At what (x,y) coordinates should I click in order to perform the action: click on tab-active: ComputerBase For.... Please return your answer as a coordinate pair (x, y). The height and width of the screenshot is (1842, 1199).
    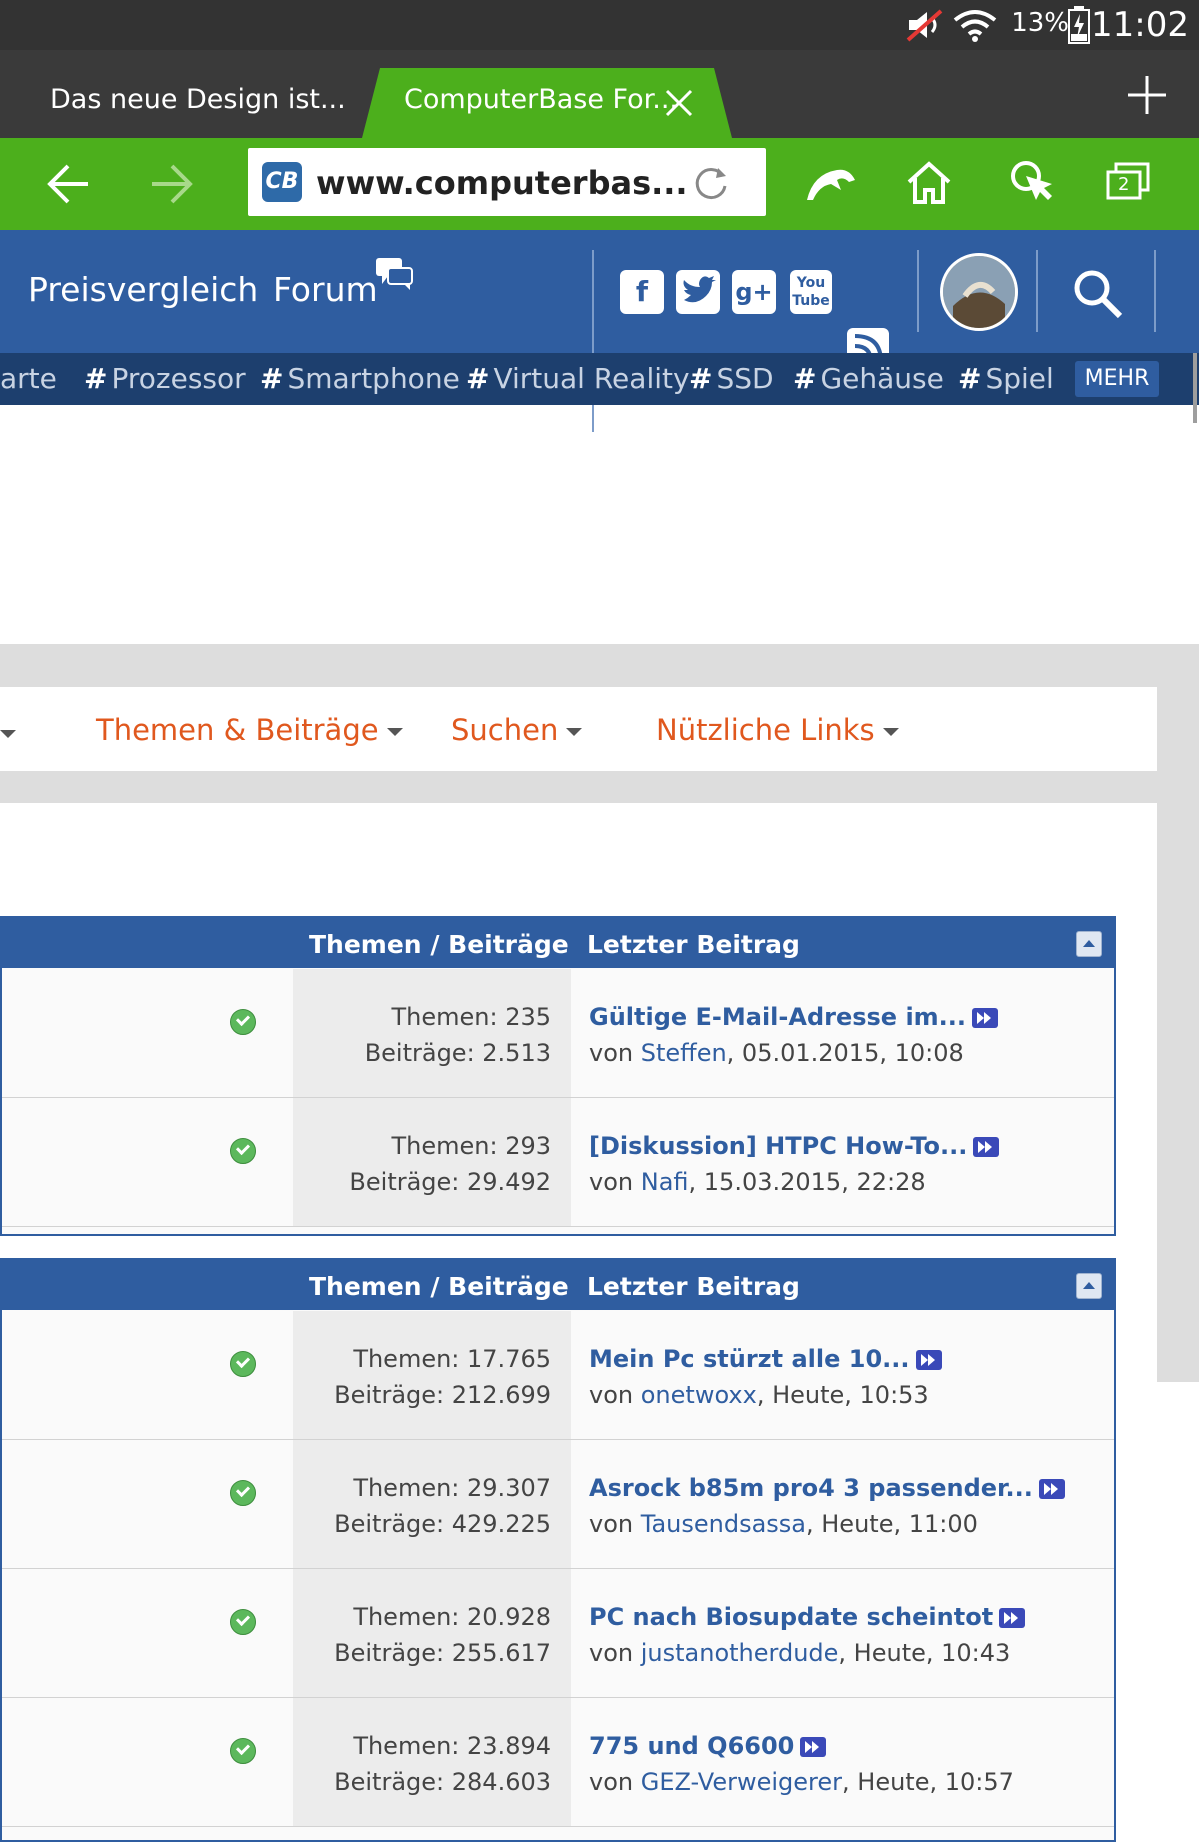
    Looking at the image, I should click on (547, 103).